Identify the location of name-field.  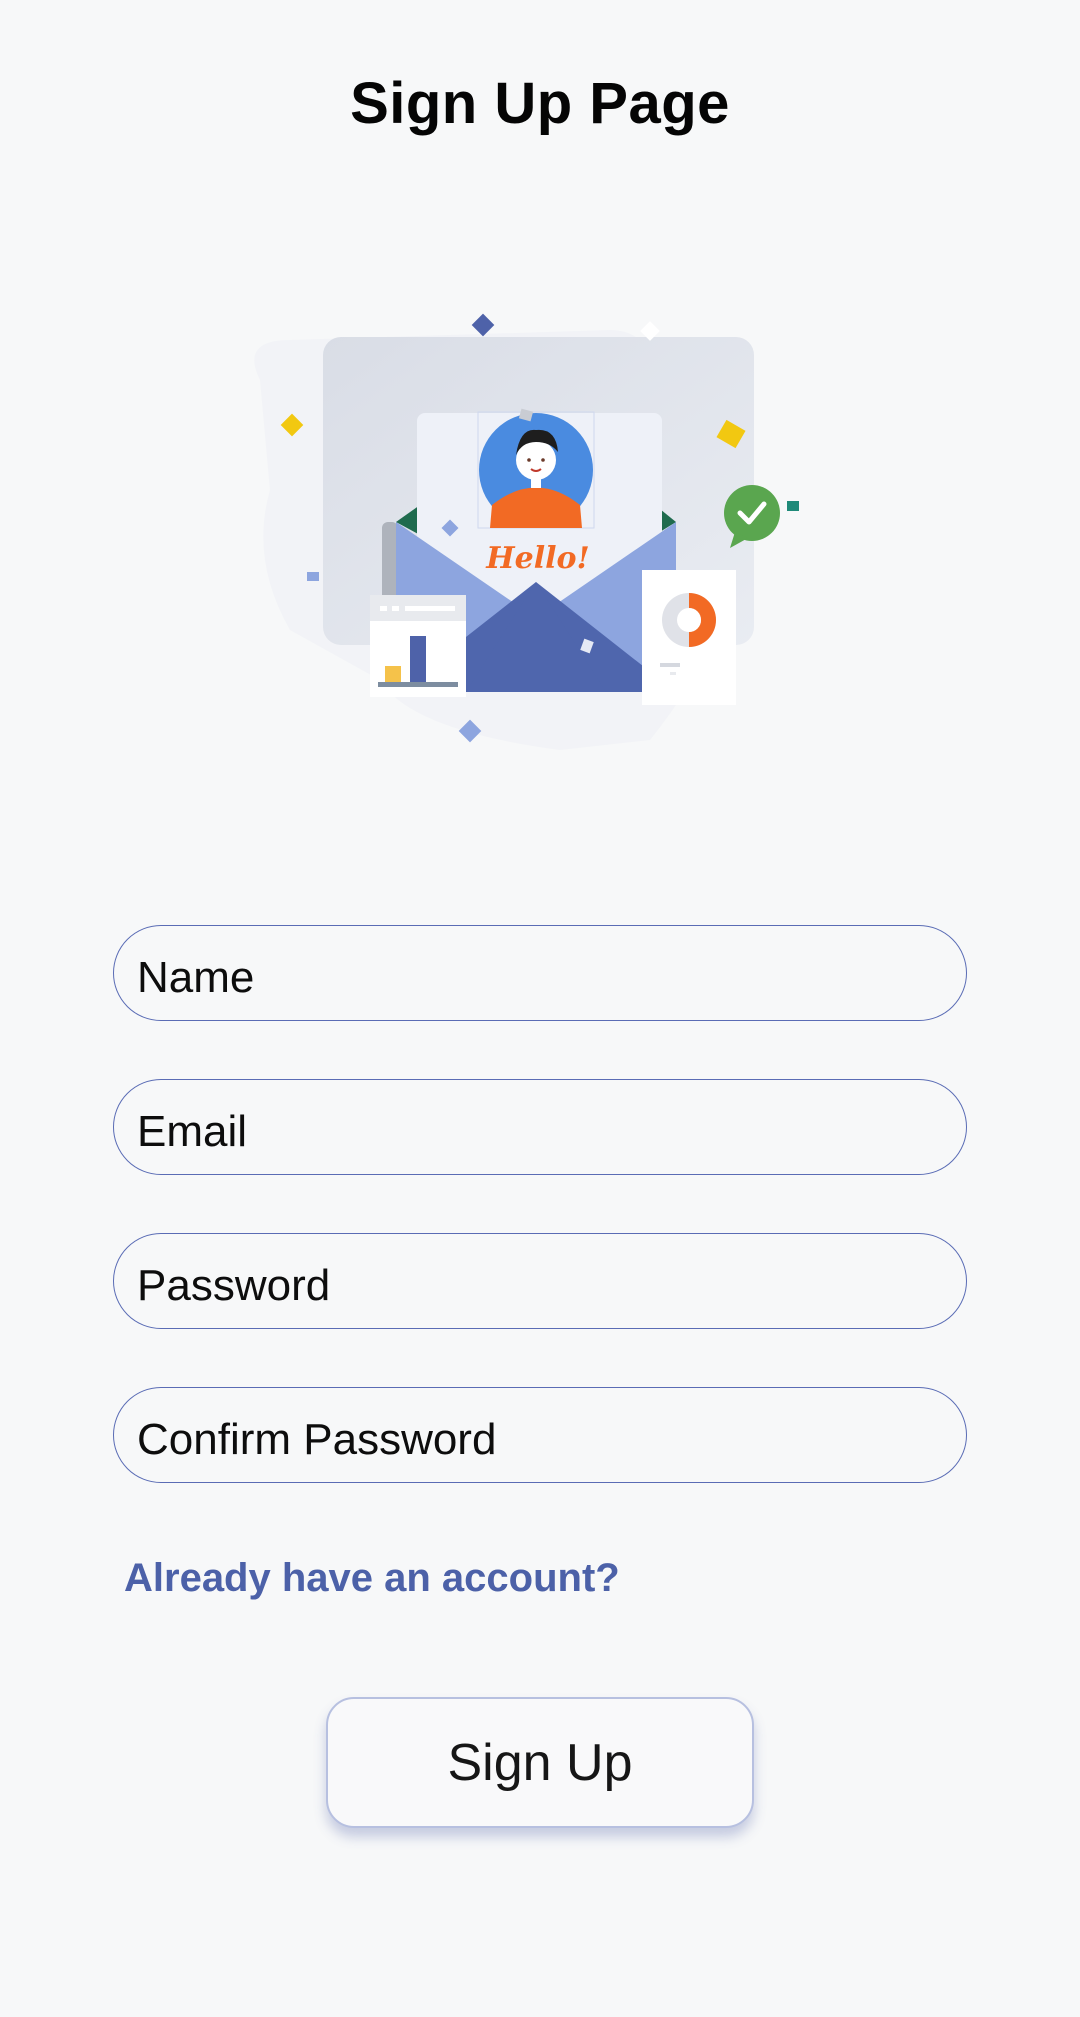
(540, 973).